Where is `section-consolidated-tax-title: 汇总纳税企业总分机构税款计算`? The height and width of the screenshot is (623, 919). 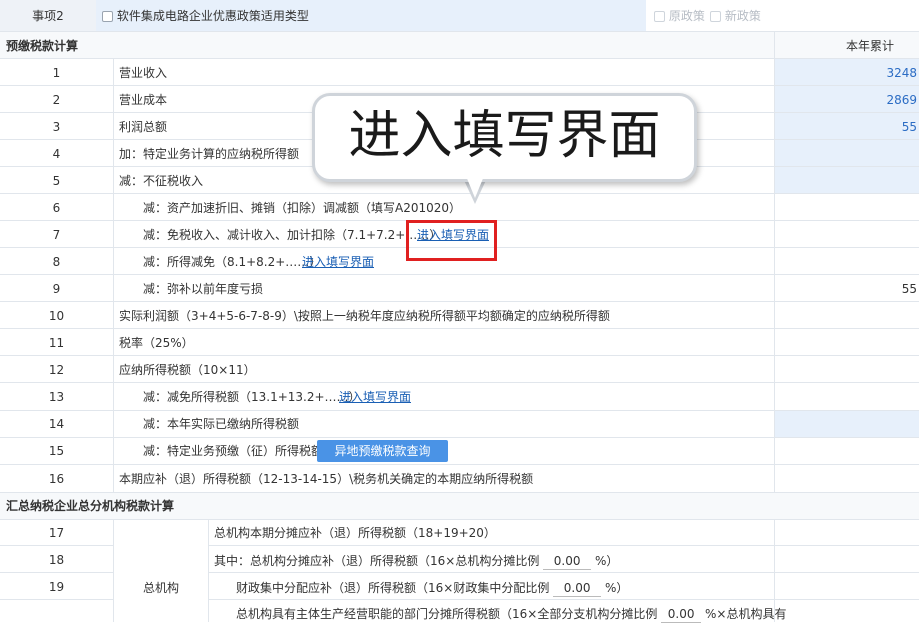 section-consolidated-tax-title: 汇总纳税企业总分机构税款计算 is located at coordinates (90, 506).